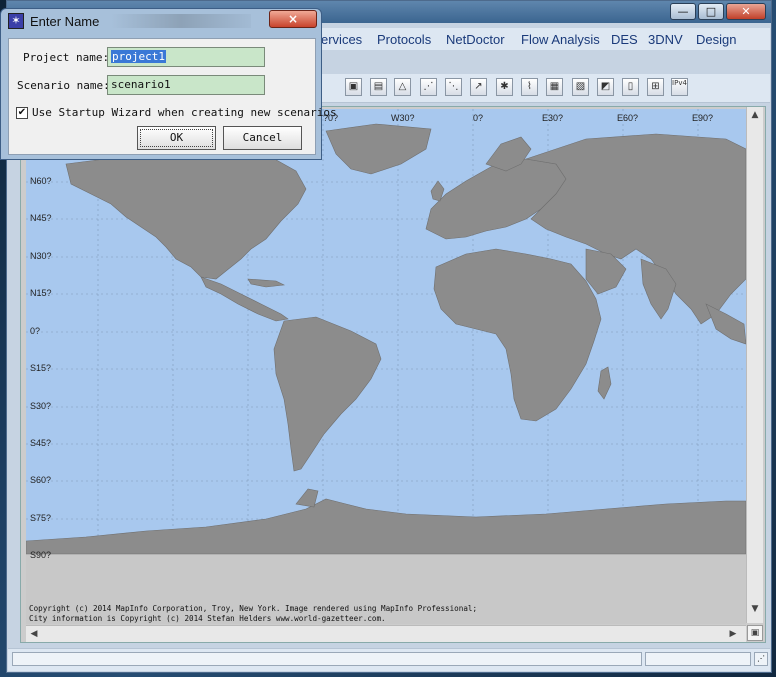  I want to click on status-pane-secondary, so click(698, 659).